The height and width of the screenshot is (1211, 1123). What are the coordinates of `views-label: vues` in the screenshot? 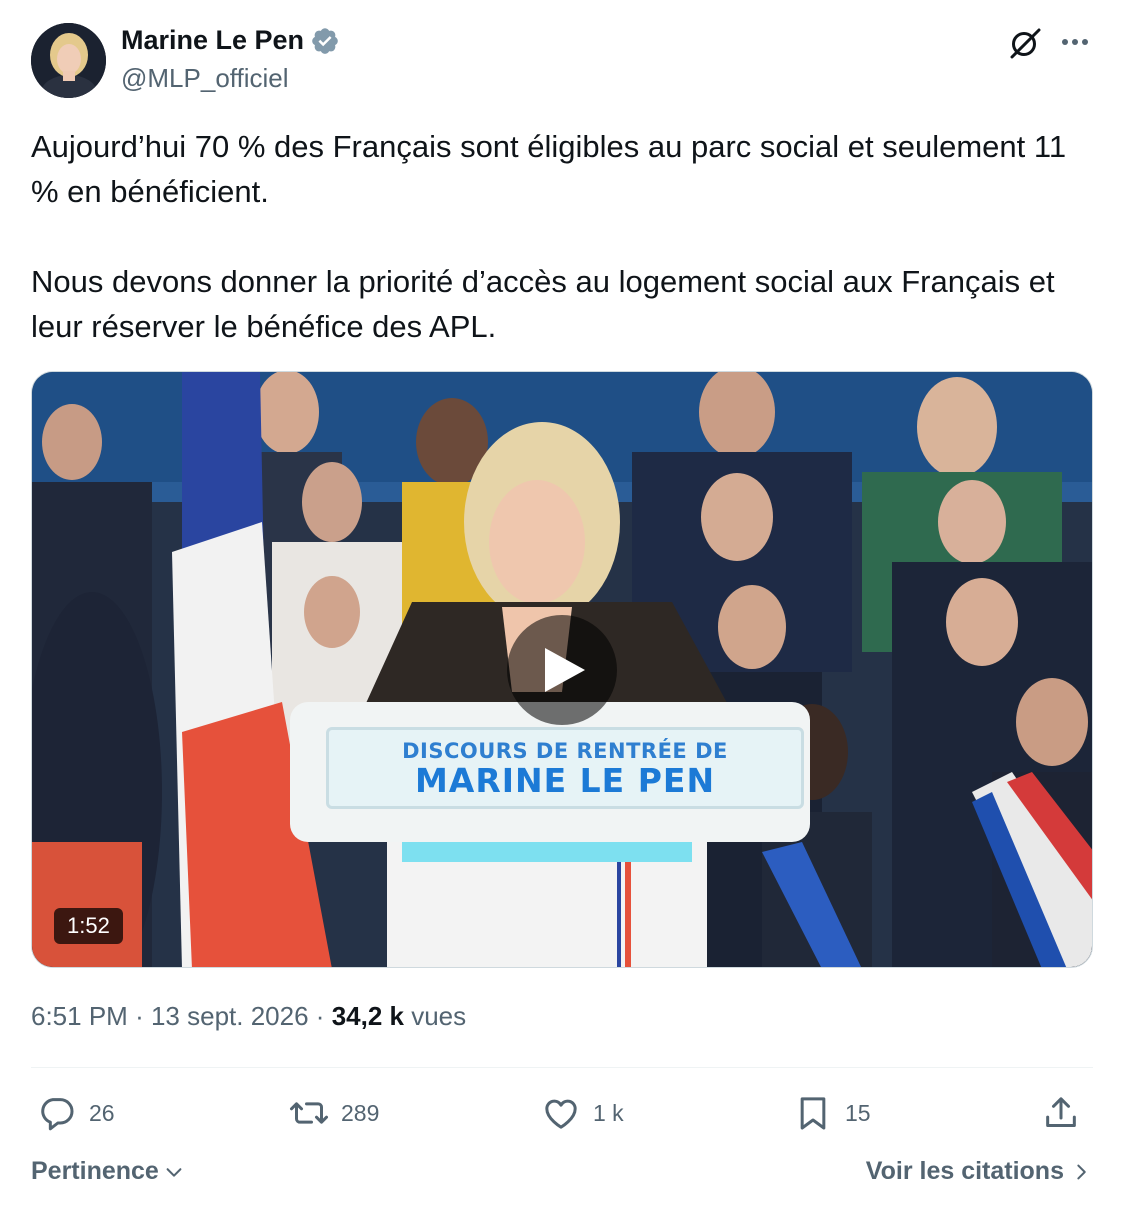 It's located at (439, 1016).